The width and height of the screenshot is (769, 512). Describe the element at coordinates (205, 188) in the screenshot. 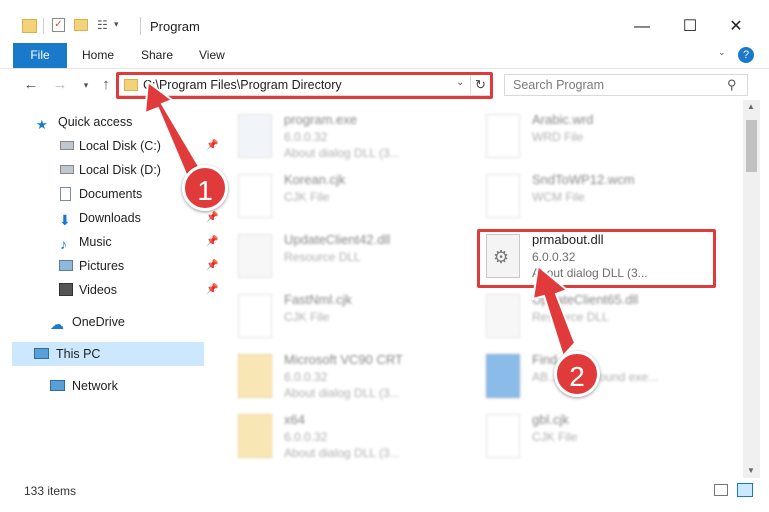

I see `step-badge-1: 1` at that location.